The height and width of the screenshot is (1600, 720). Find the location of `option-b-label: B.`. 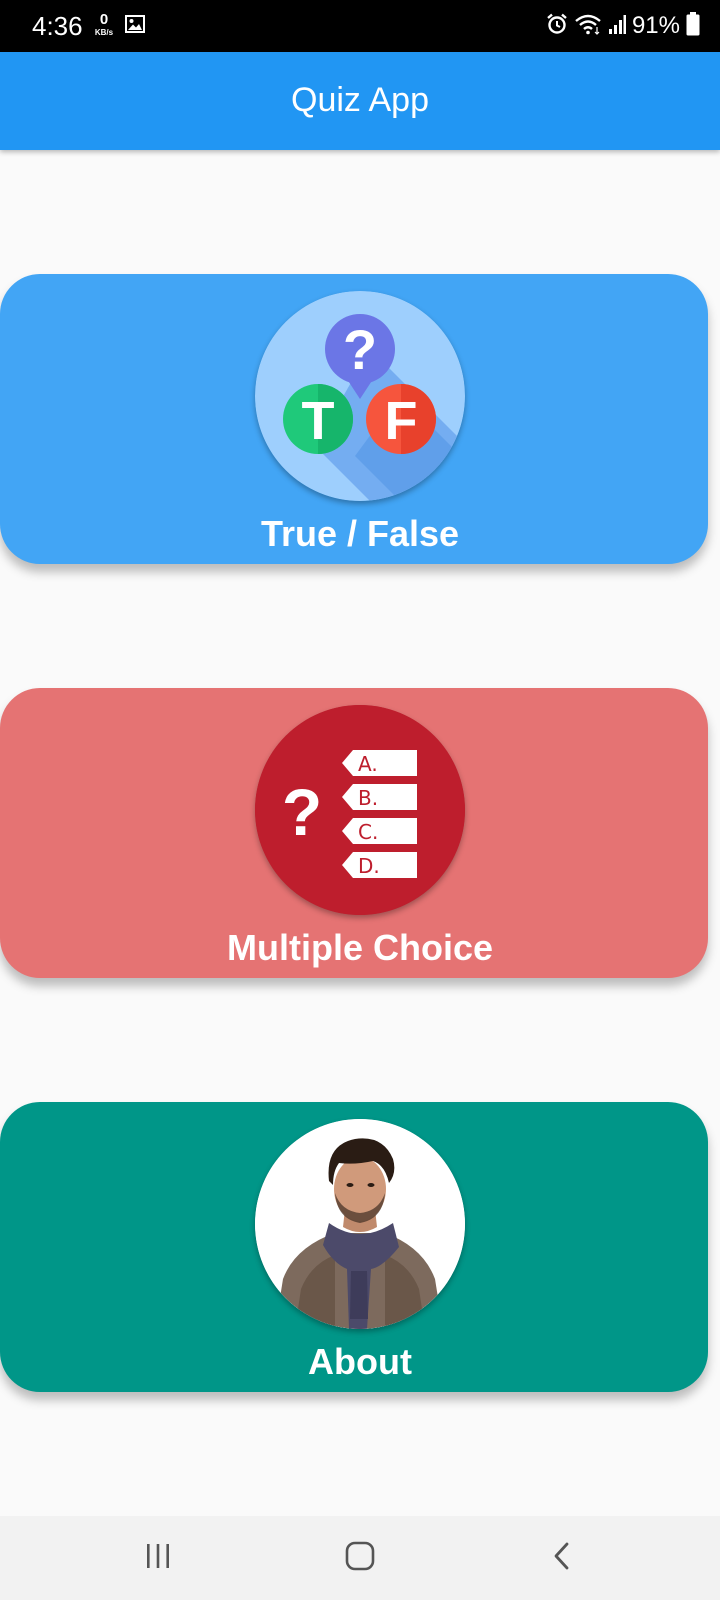

option-b-label: B. is located at coordinates (368, 798).